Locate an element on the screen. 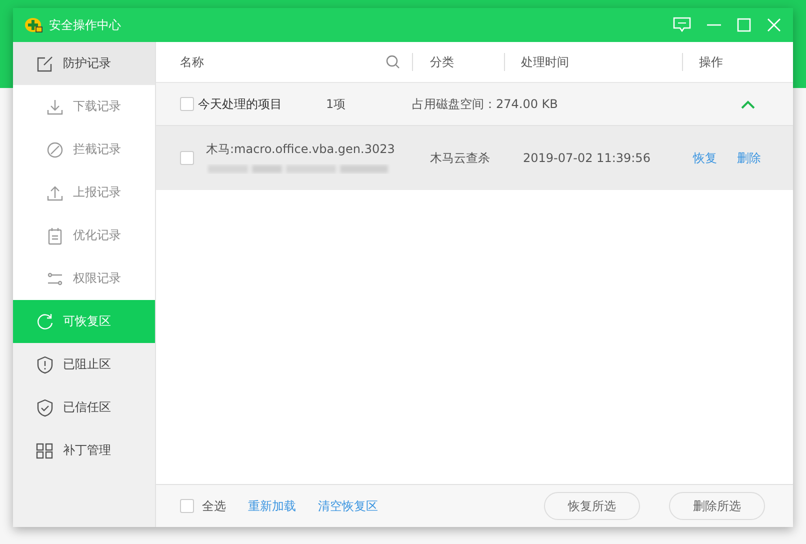 This screenshot has width=806, height=544. upload-icon is located at coordinates (55, 193).